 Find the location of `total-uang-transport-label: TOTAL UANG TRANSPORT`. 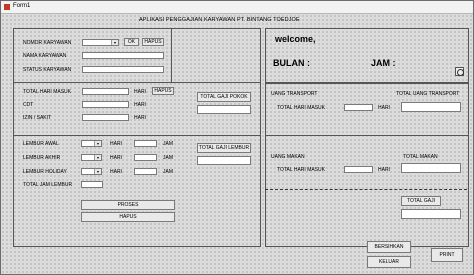

total-uang-transport-label: TOTAL UANG TRANSPORT is located at coordinates (428, 94).